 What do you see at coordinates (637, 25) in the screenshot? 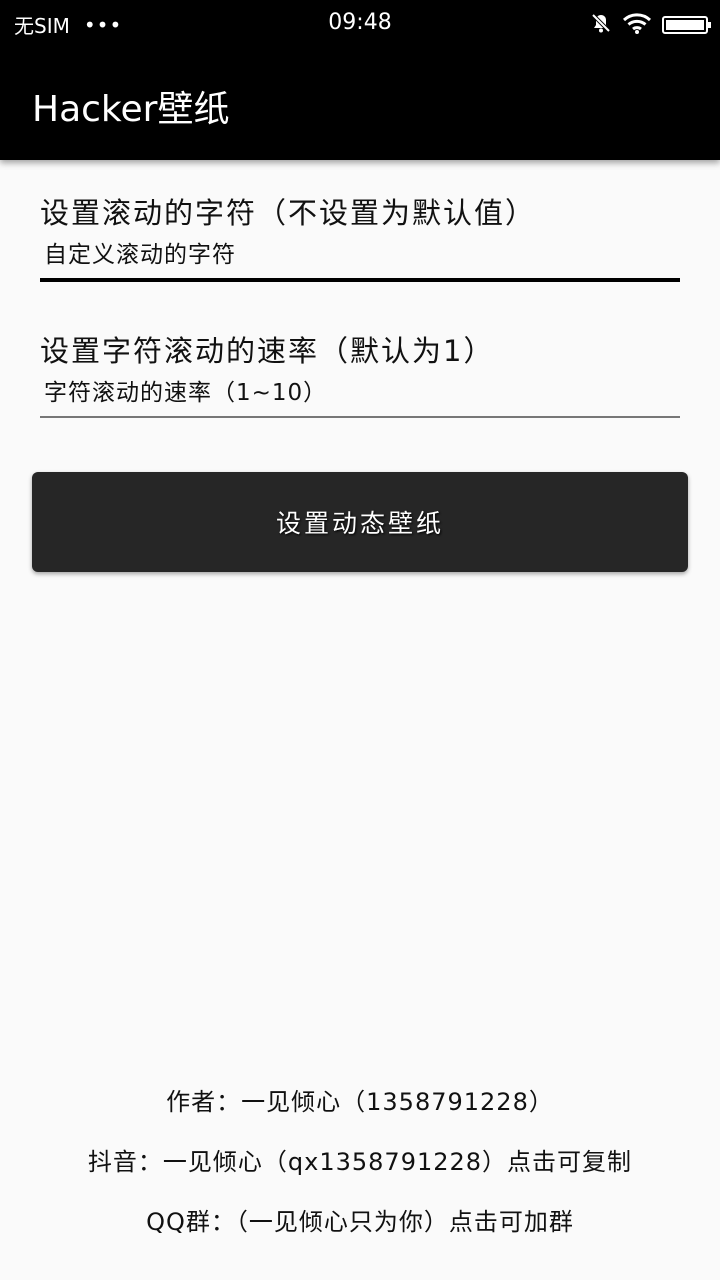
I see `wifi-icon` at bounding box center [637, 25].